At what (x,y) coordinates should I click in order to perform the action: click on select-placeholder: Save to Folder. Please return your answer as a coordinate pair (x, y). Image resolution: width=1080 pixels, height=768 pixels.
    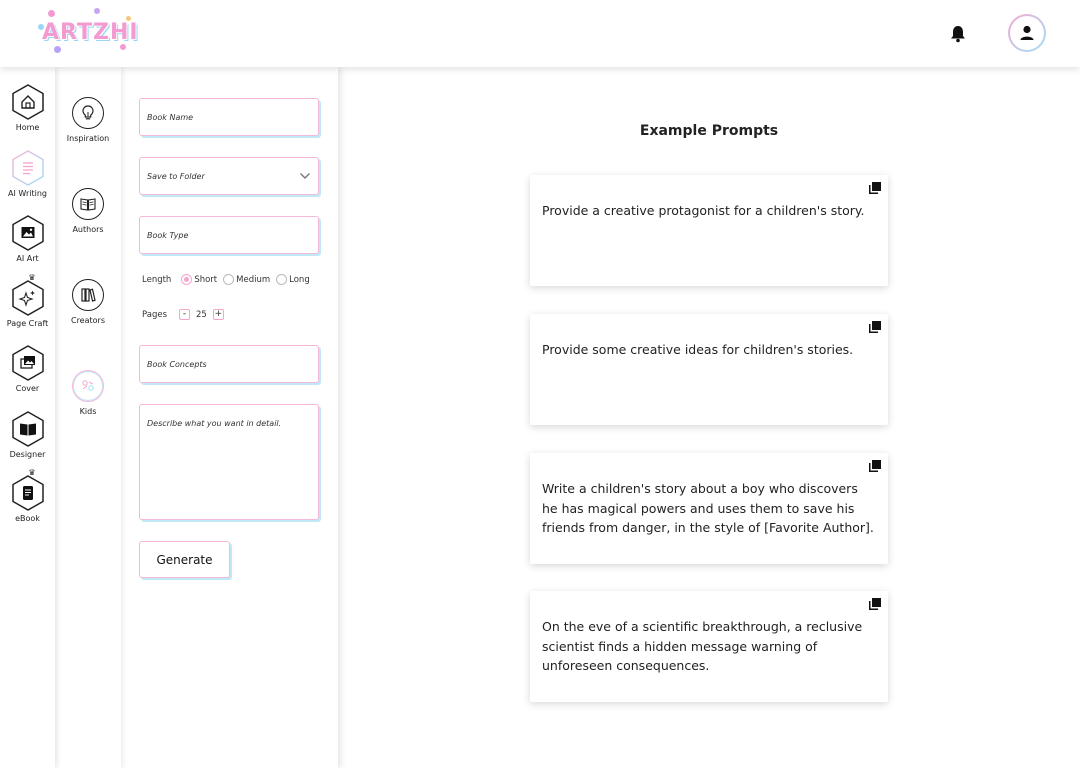
    Looking at the image, I should click on (176, 176).